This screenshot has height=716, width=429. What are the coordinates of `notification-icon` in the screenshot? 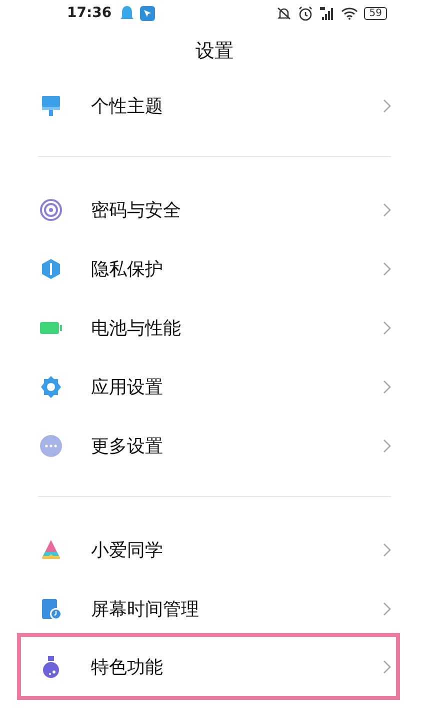 It's located at (127, 13).